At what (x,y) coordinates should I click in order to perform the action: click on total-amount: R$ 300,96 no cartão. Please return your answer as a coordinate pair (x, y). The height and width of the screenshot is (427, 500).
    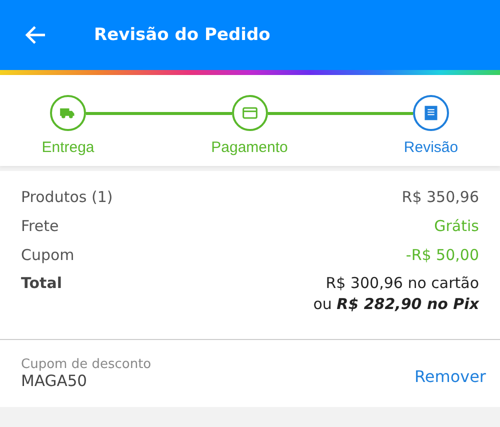
    Looking at the image, I should click on (401, 283).